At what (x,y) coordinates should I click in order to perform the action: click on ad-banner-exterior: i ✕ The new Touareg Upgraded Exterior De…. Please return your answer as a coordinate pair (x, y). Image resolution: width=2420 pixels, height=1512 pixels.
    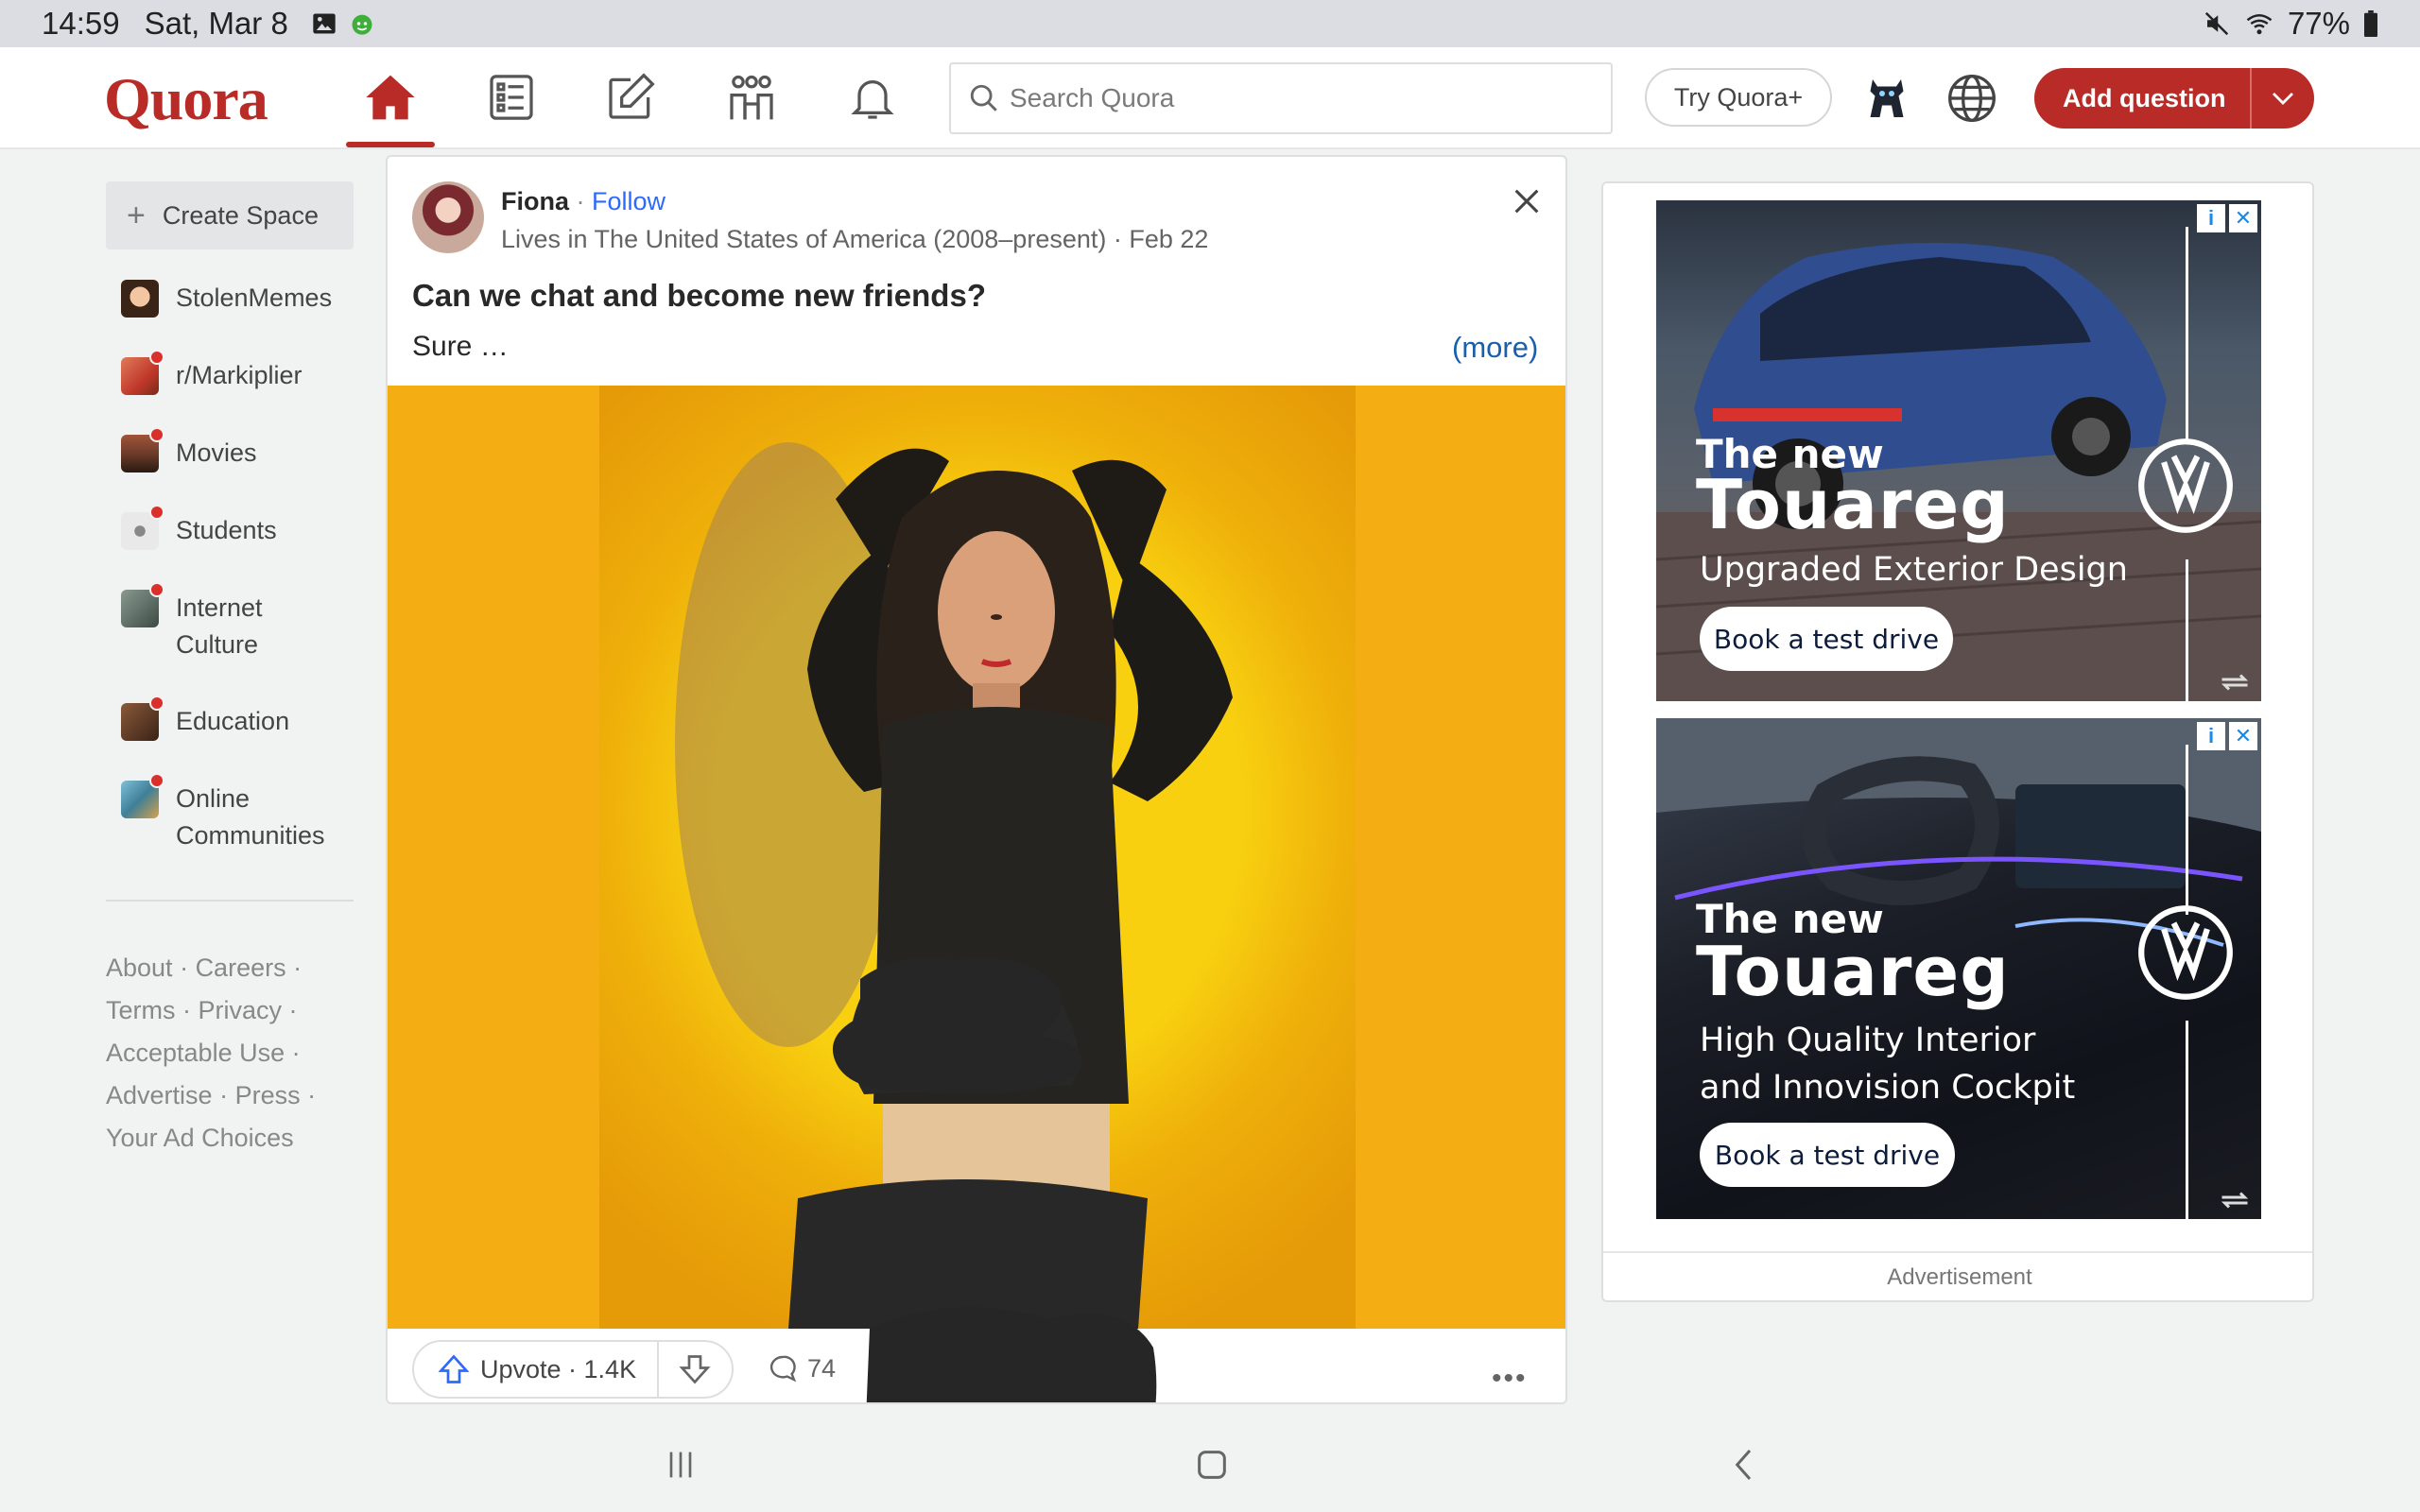
    Looking at the image, I should click on (1958, 450).